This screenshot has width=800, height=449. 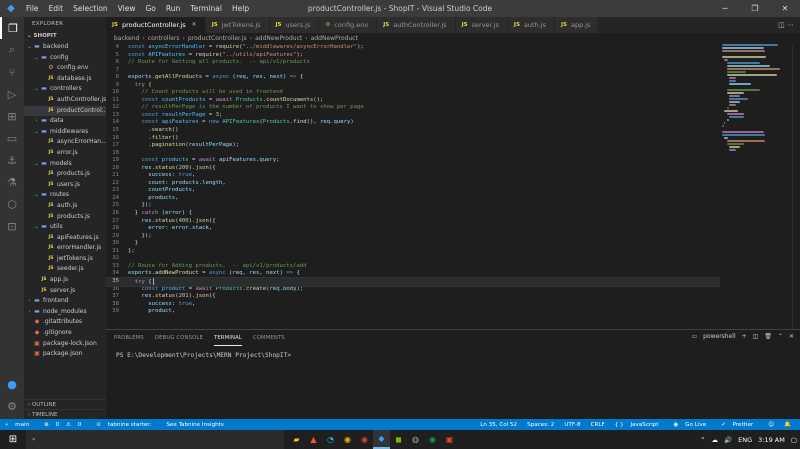 I want to click on breadcrumb-item: backend, so click(x=126, y=38).